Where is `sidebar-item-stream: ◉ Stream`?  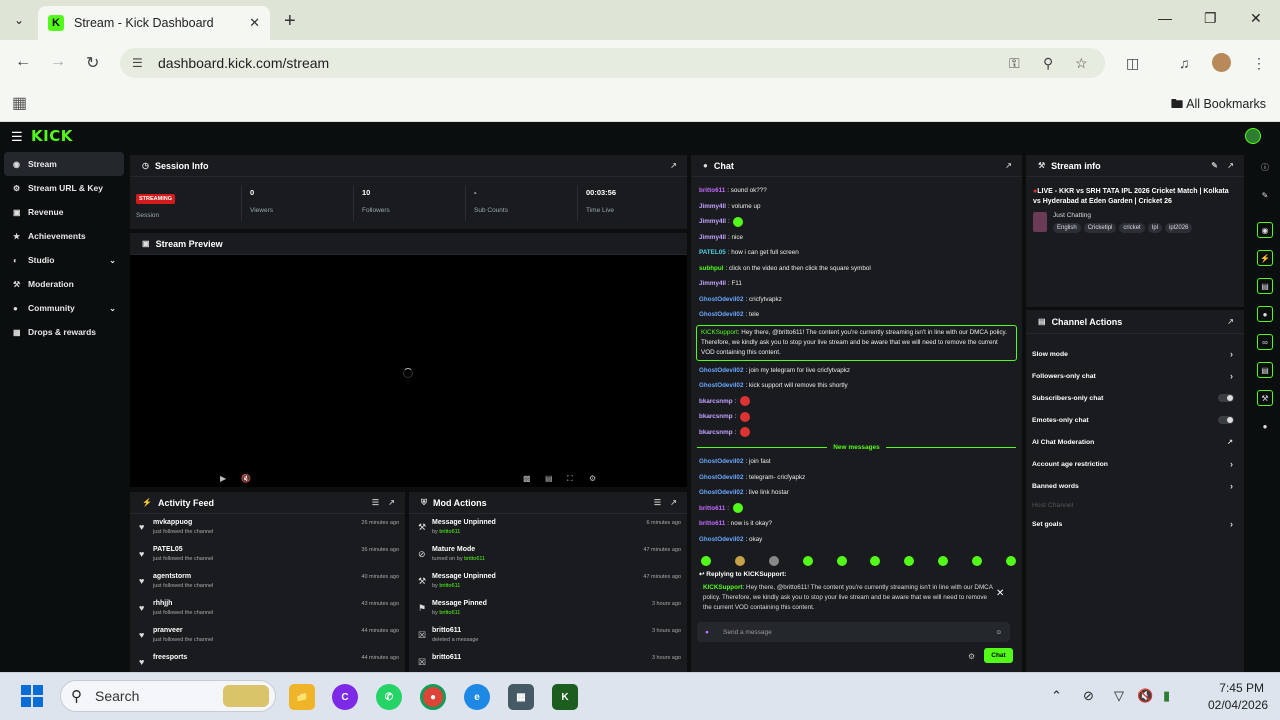
sidebar-item-stream: ◉ Stream is located at coordinates (64, 164).